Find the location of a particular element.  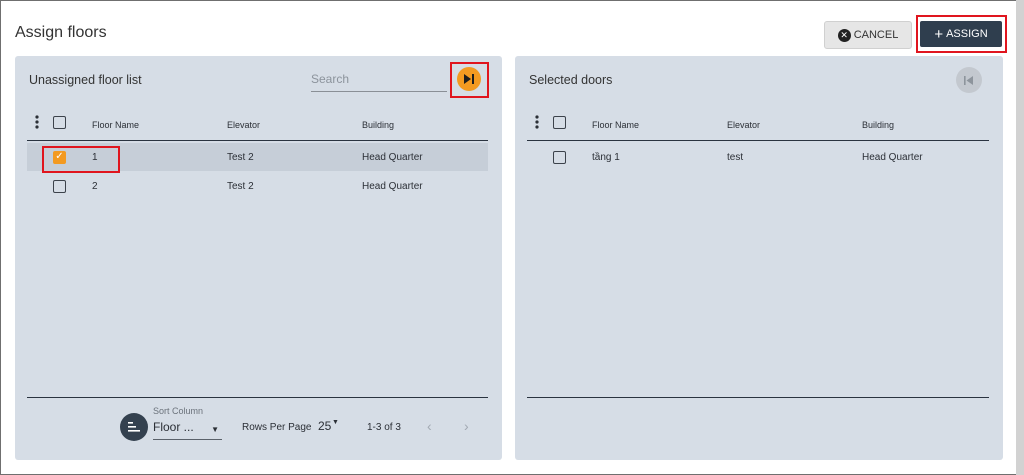

table-row: tầng 1 test Head Quarter is located at coordinates (758, 157).